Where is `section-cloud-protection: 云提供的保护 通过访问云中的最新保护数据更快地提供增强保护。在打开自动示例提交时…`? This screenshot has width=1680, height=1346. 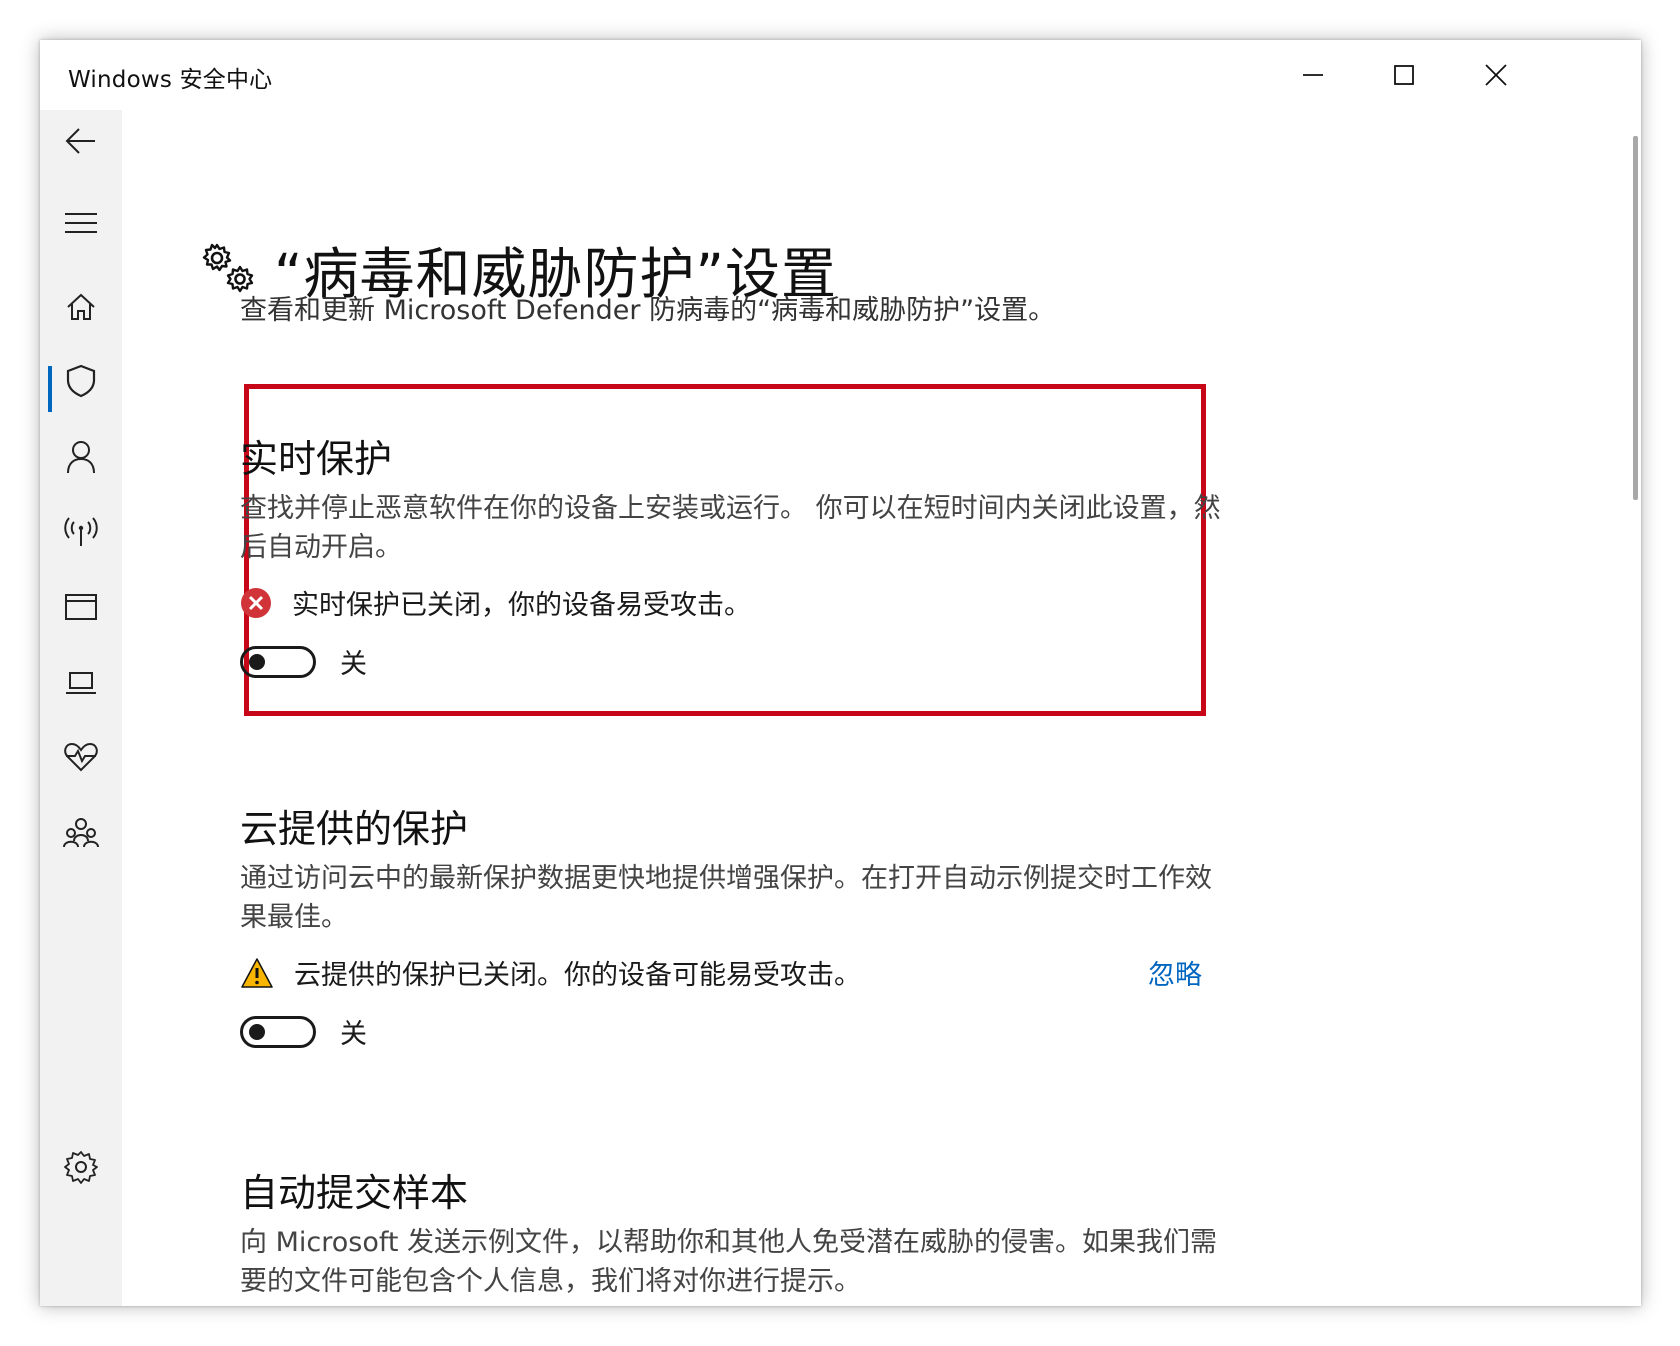
section-cloud-protection: 云提供的保护 通过访问云中的最新保护数据更快地提供增强保护。在打开自动示例提交时… is located at coordinates (735, 924).